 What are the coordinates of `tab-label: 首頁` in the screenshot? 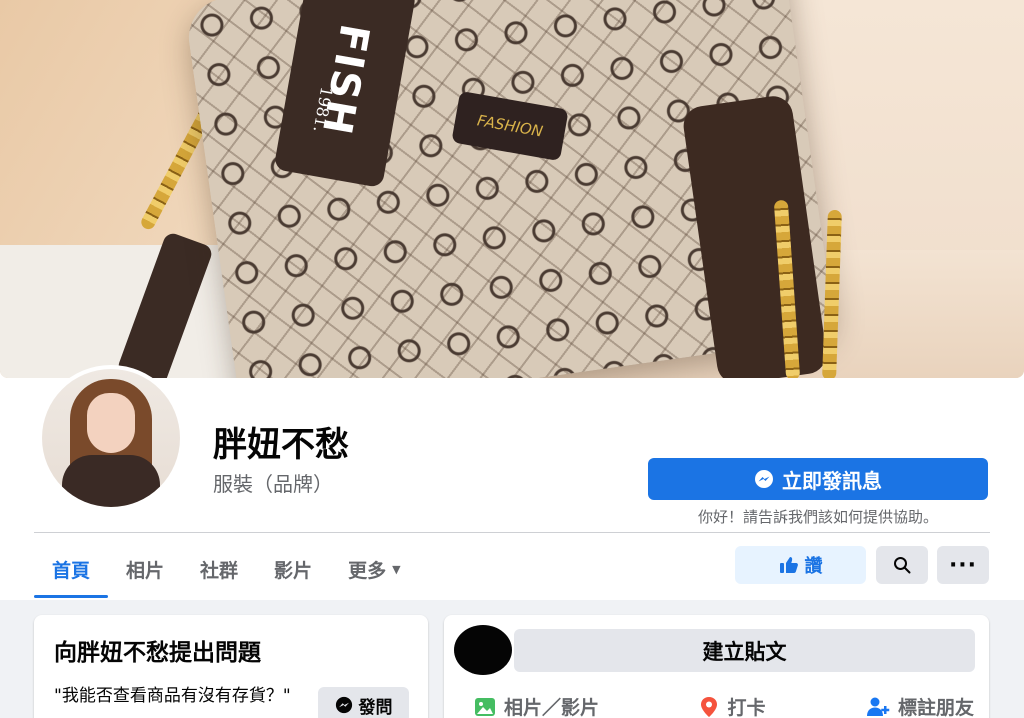 It's located at (71, 570).